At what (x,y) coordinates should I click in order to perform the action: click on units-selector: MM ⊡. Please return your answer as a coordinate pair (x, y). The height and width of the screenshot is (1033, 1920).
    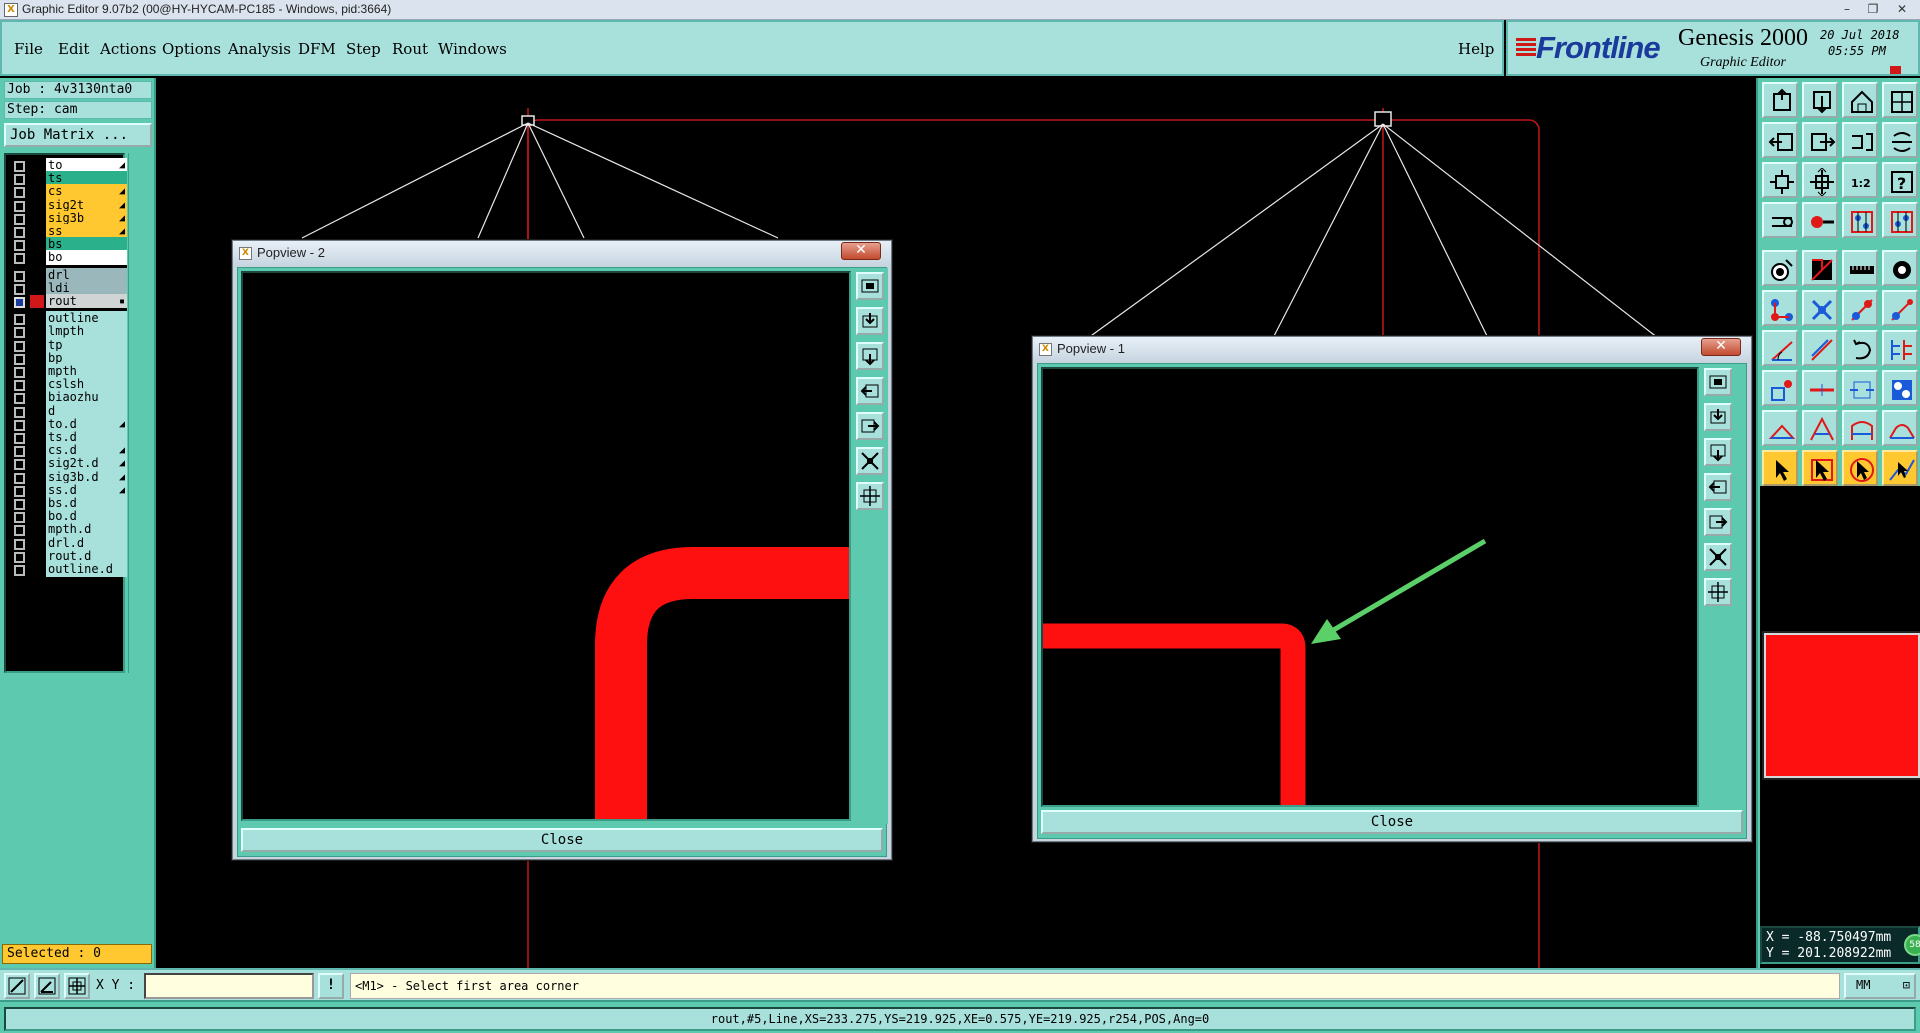
    Looking at the image, I should click on (1880, 986).